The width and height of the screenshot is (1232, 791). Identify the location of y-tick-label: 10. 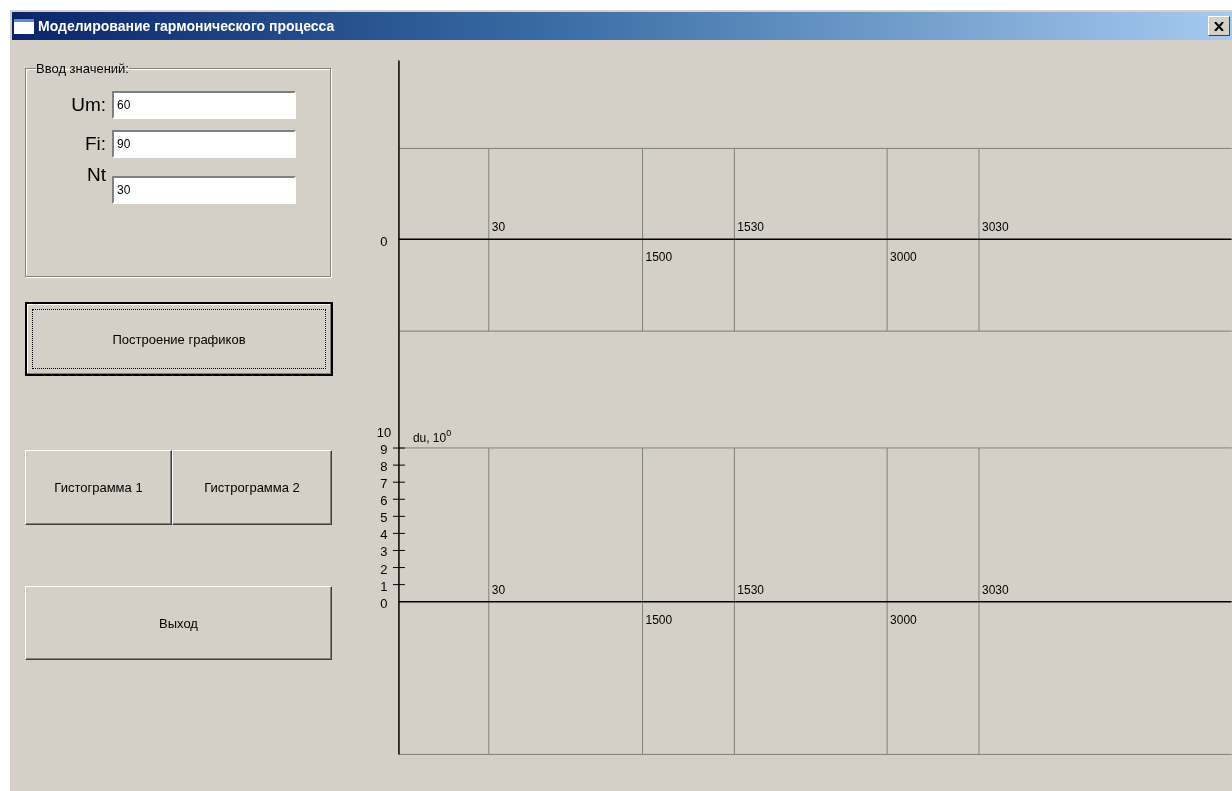
(384, 432).